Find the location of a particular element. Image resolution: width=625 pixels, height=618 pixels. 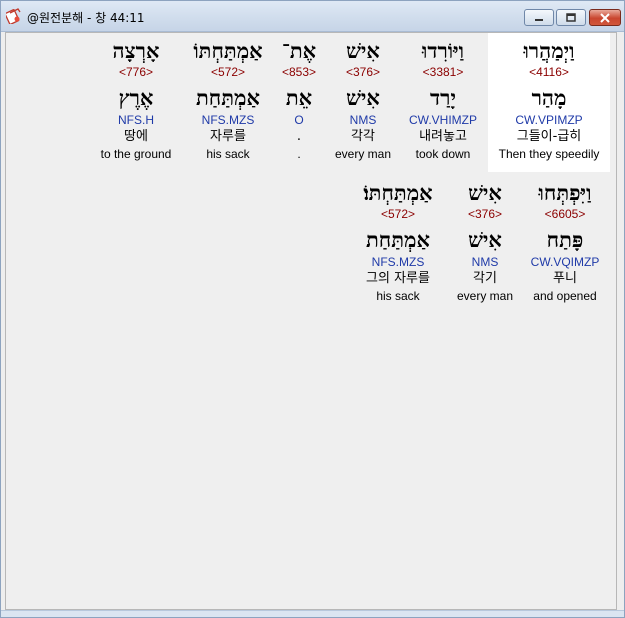

hebrew-lemma: אֶרֶץ is located at coordinates (136, 97).